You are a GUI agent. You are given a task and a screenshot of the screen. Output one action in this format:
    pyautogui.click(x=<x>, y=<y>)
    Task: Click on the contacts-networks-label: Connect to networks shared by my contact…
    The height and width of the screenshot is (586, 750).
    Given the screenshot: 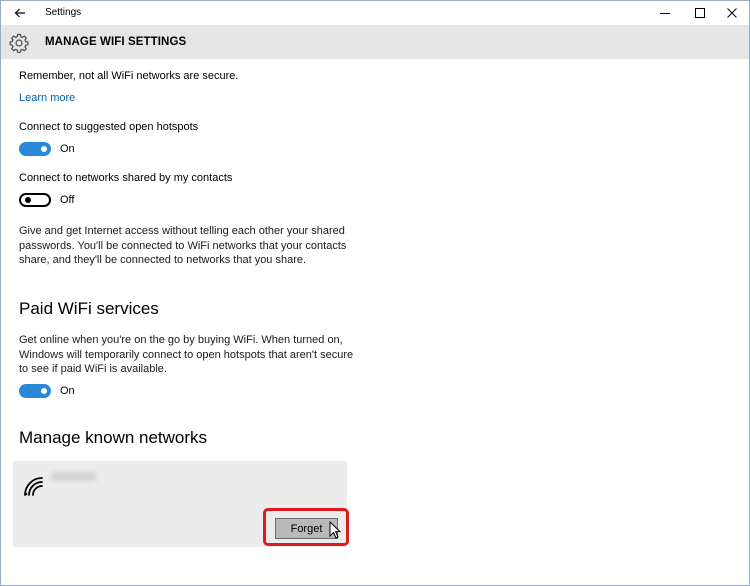 What is the action you would take?
    pyautogui.click(x=126, y=178)
    